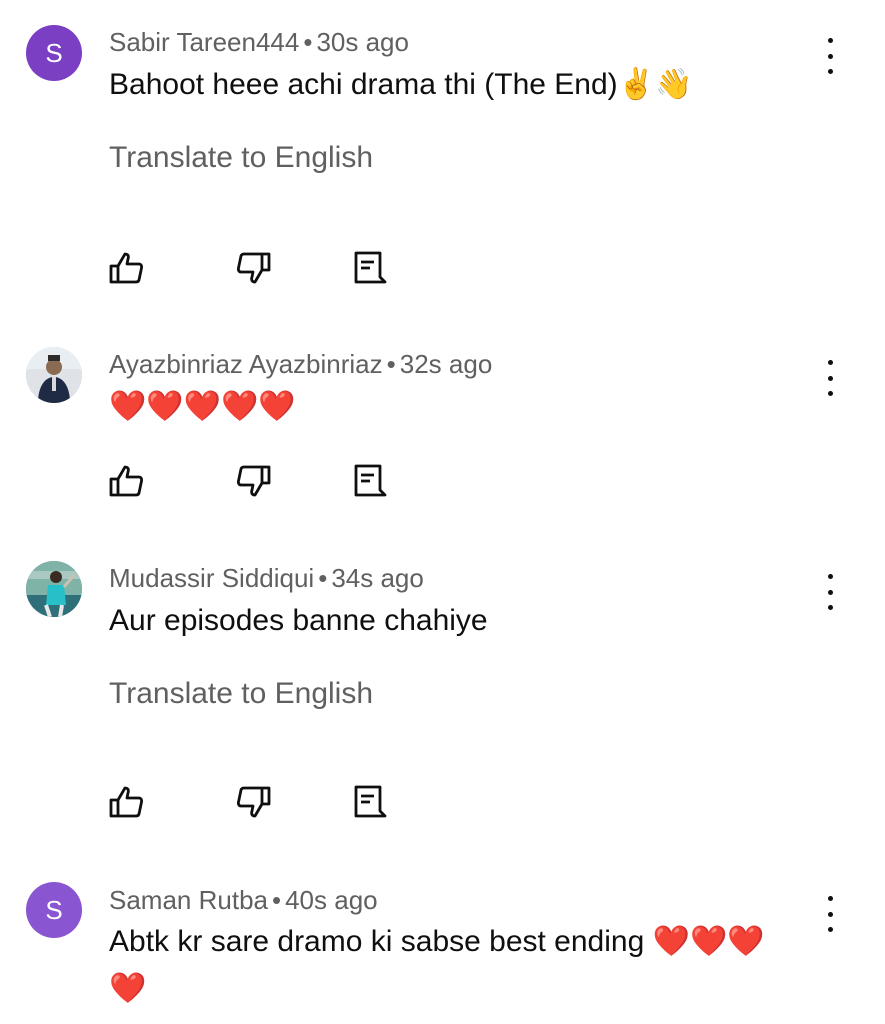 The height and width of the screenshot is (1024, 885). What do you see at coordinates (331, 900) in the screenshot?
I see `comment-time: 40s ago` at bounding box center [331, 900].